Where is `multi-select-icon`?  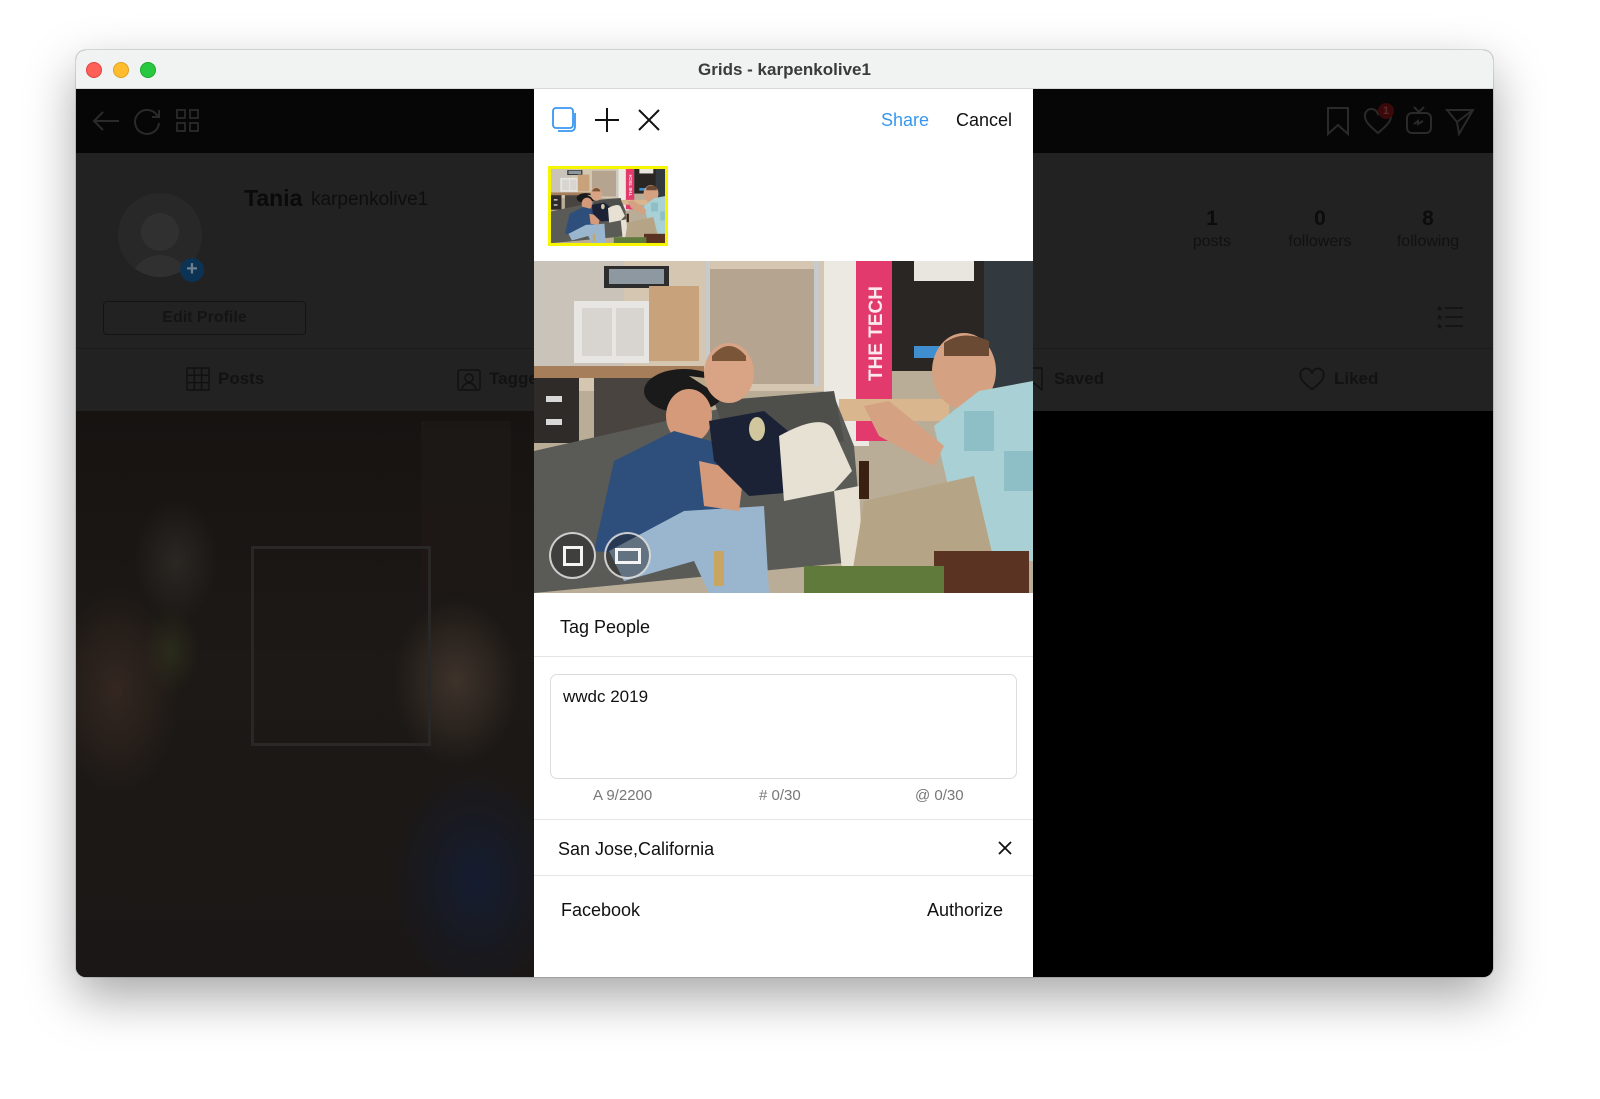 multi-select-icon is located at coordinates (565, 120).